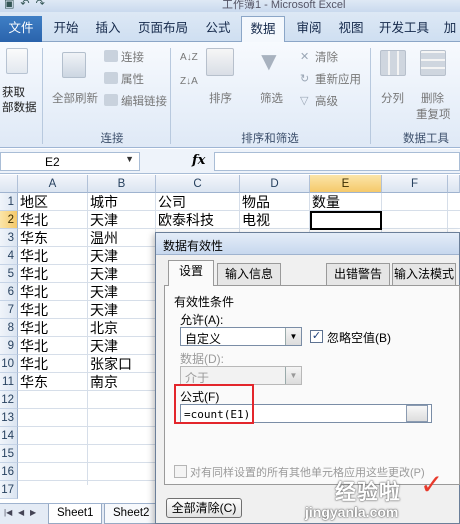  I want to click on undo-icon: ↶, so click(24, 5).